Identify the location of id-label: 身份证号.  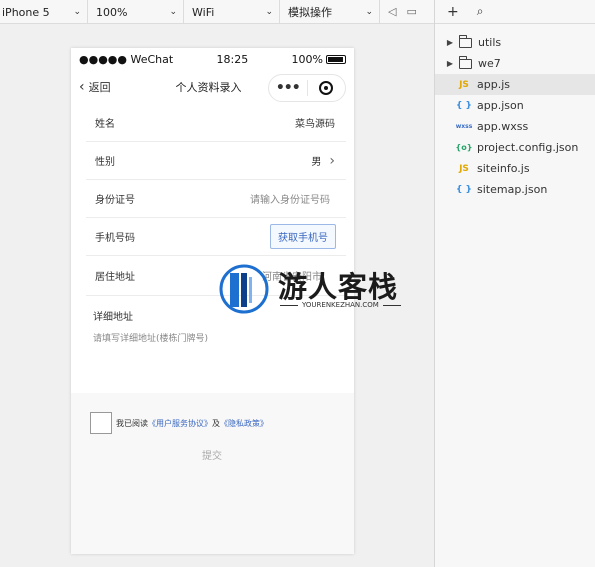
(115, 200).